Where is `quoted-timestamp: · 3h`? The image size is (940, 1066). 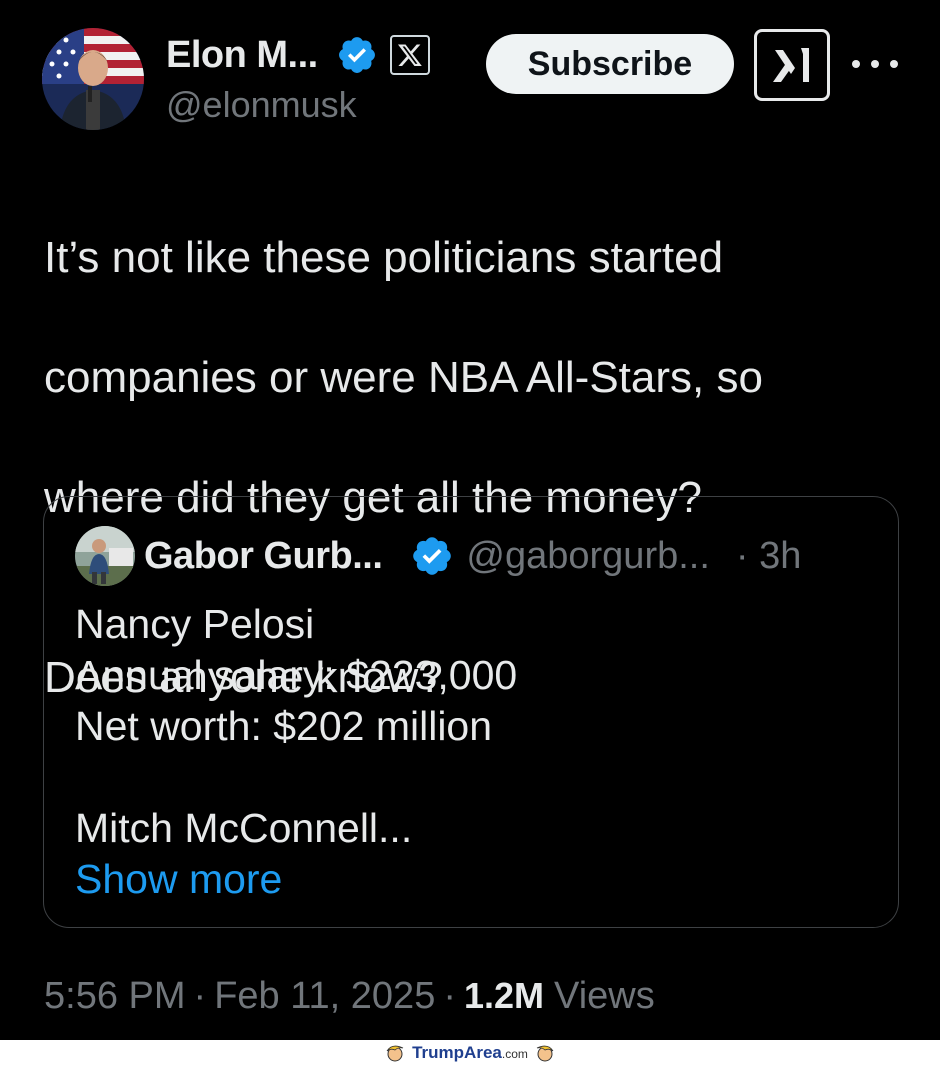
quoted-timestamp: · 3h is located at coordinates (768, 556).